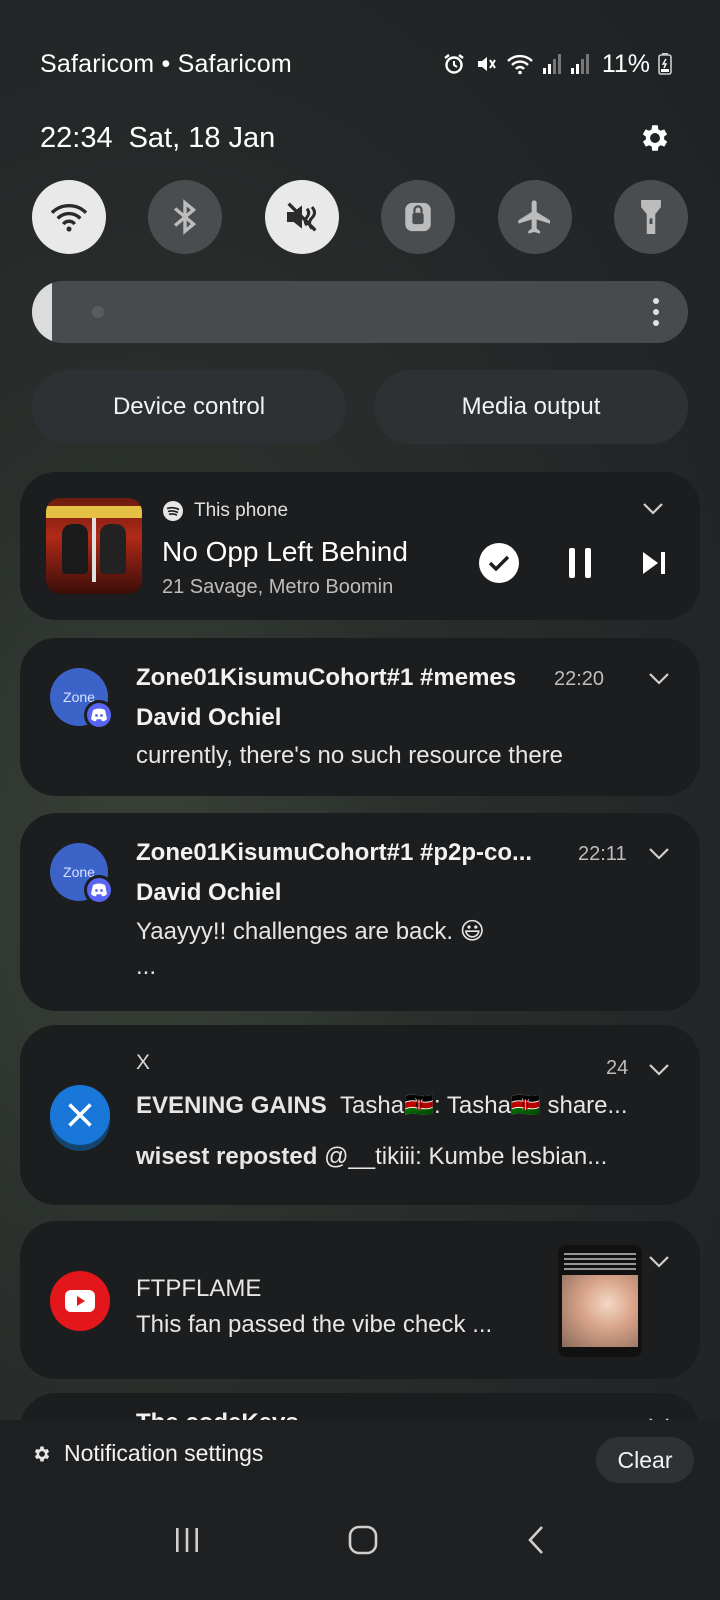  Describe the element at coordinates (600, 1301) in the screenshot. I see `video-thumbnail` at that location.